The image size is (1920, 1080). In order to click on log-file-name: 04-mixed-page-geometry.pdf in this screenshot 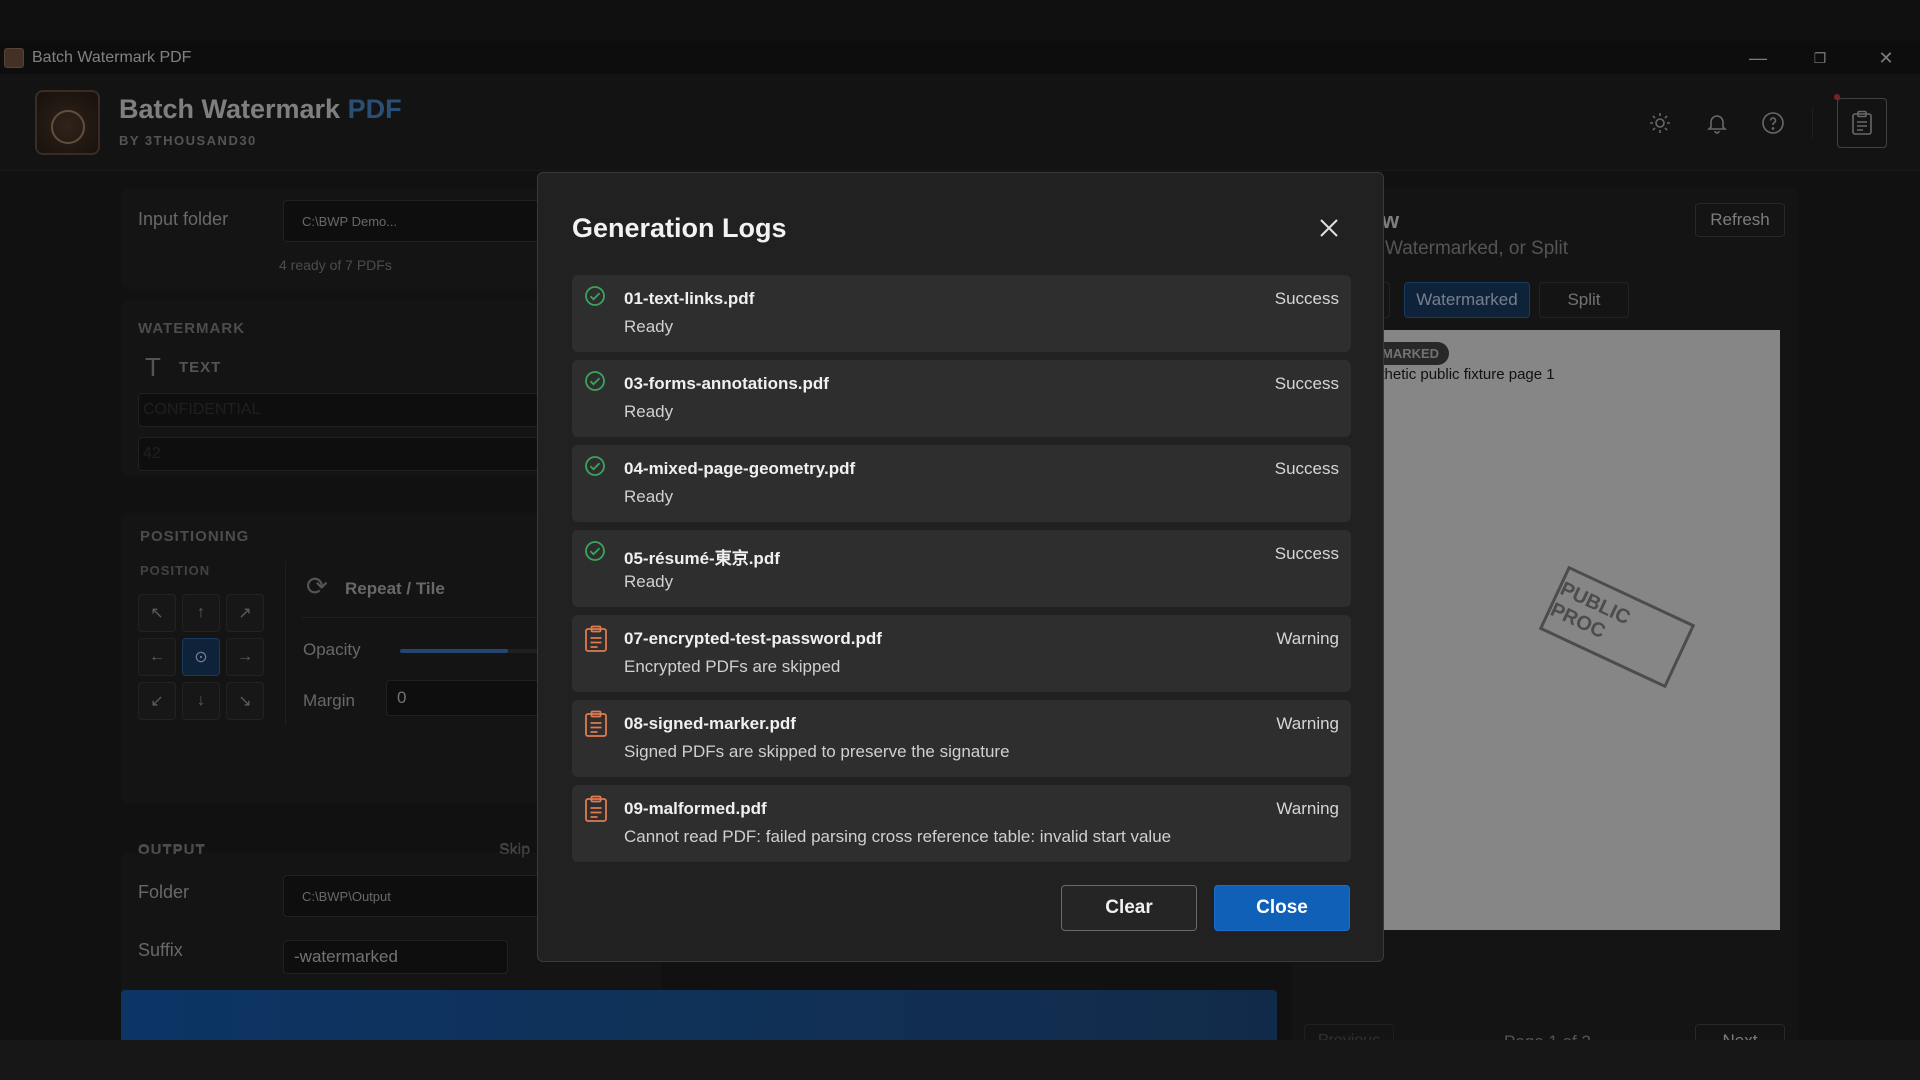, I will do `click(740, 468)`.